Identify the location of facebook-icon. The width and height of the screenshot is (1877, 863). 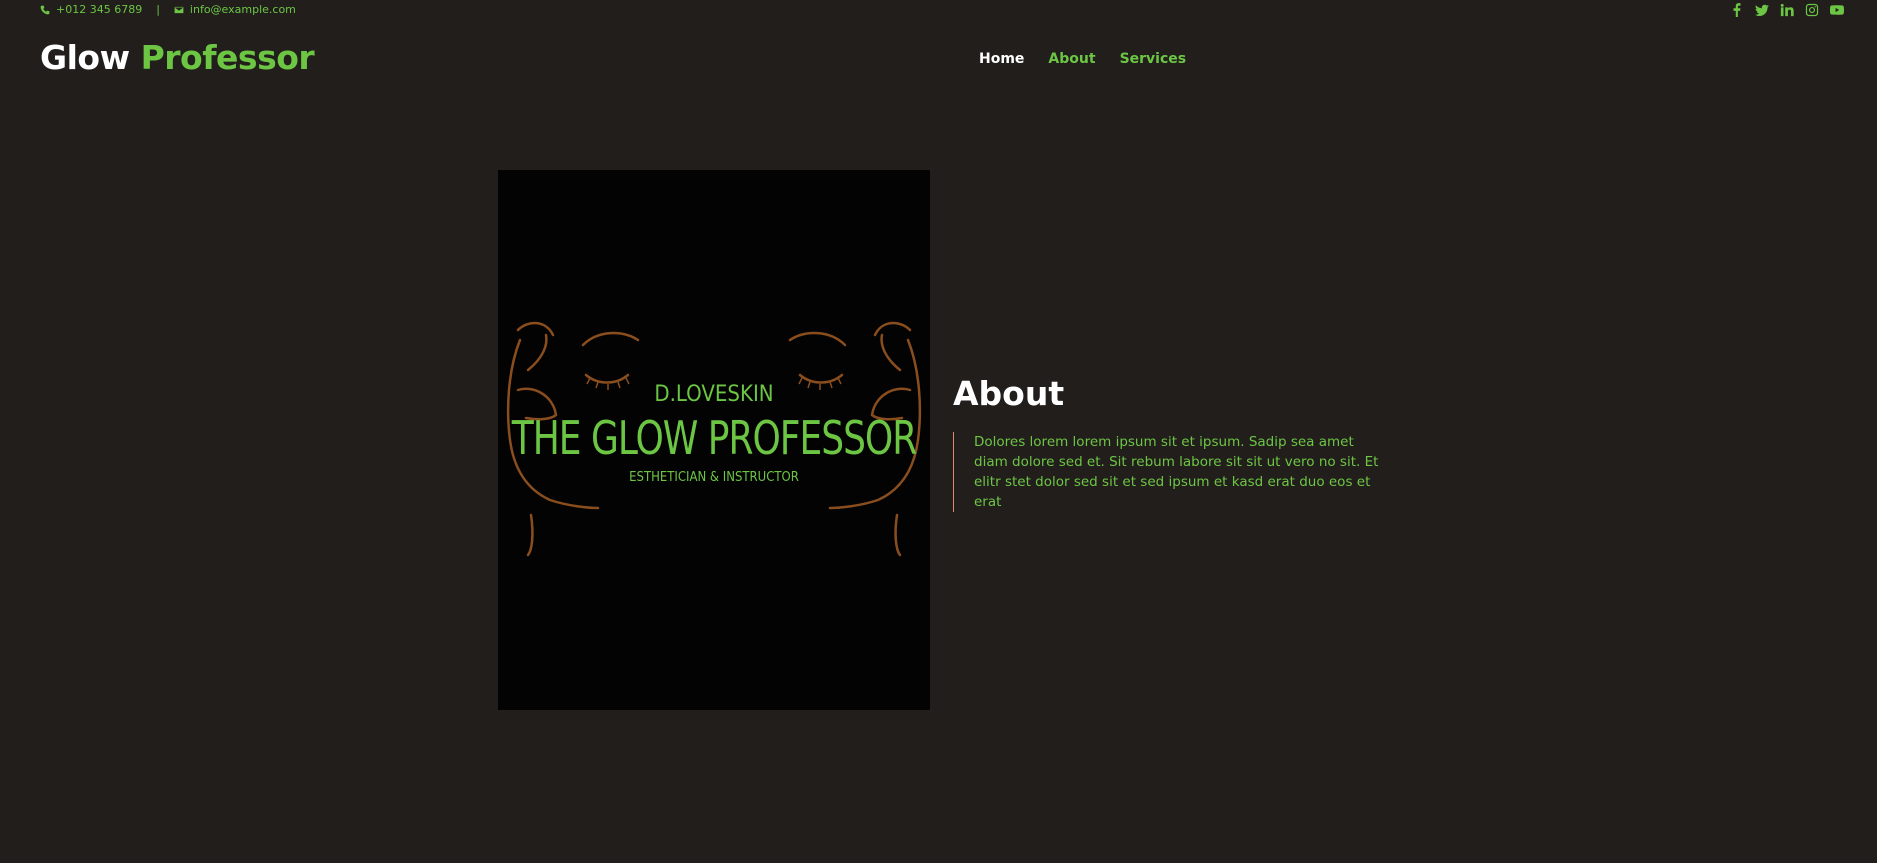
(1736, 9).